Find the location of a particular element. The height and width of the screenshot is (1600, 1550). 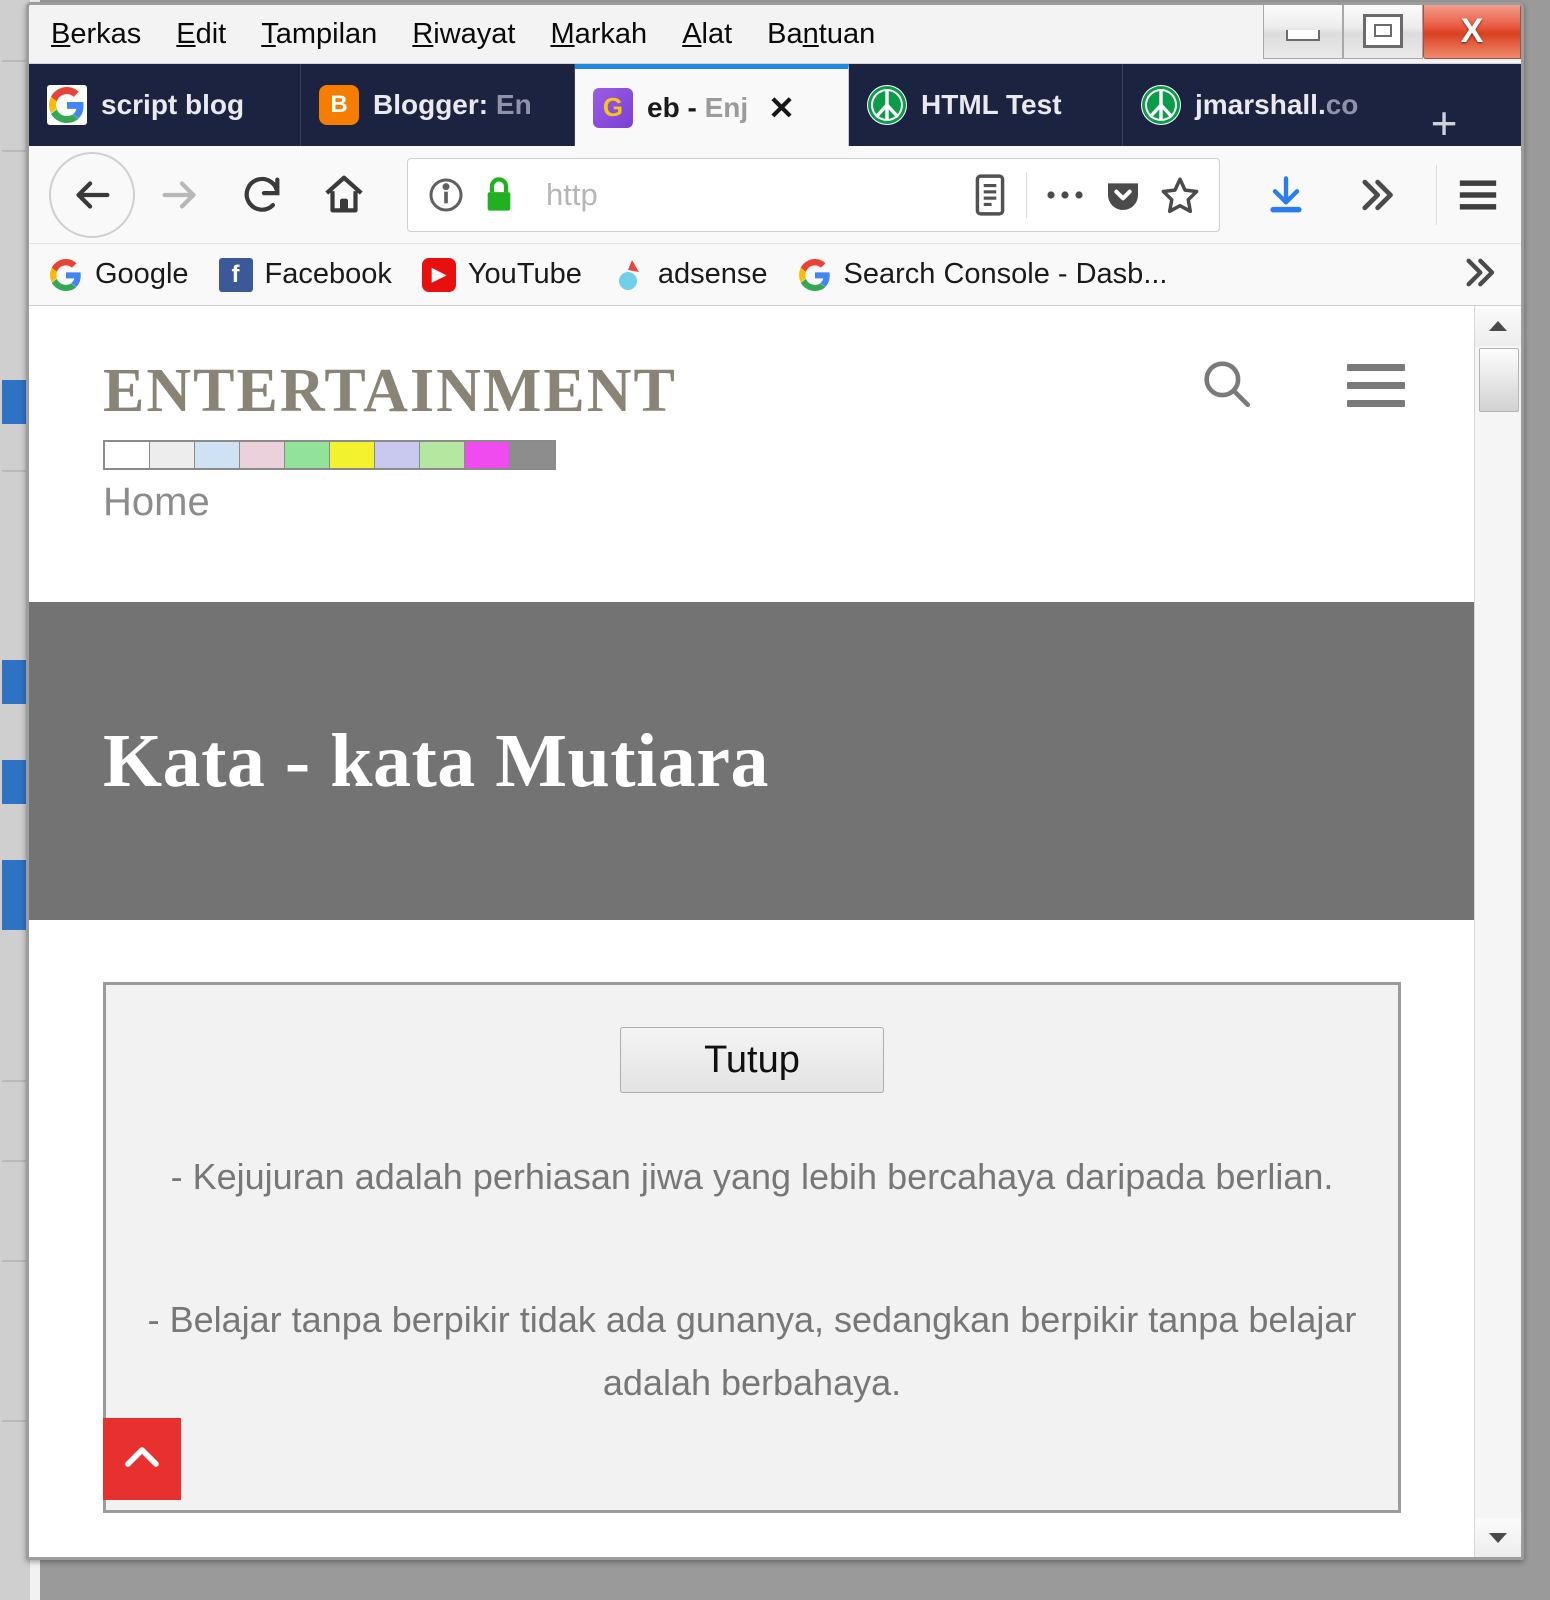

tab-title: eb - Enj is located at coordinates (697, 108).